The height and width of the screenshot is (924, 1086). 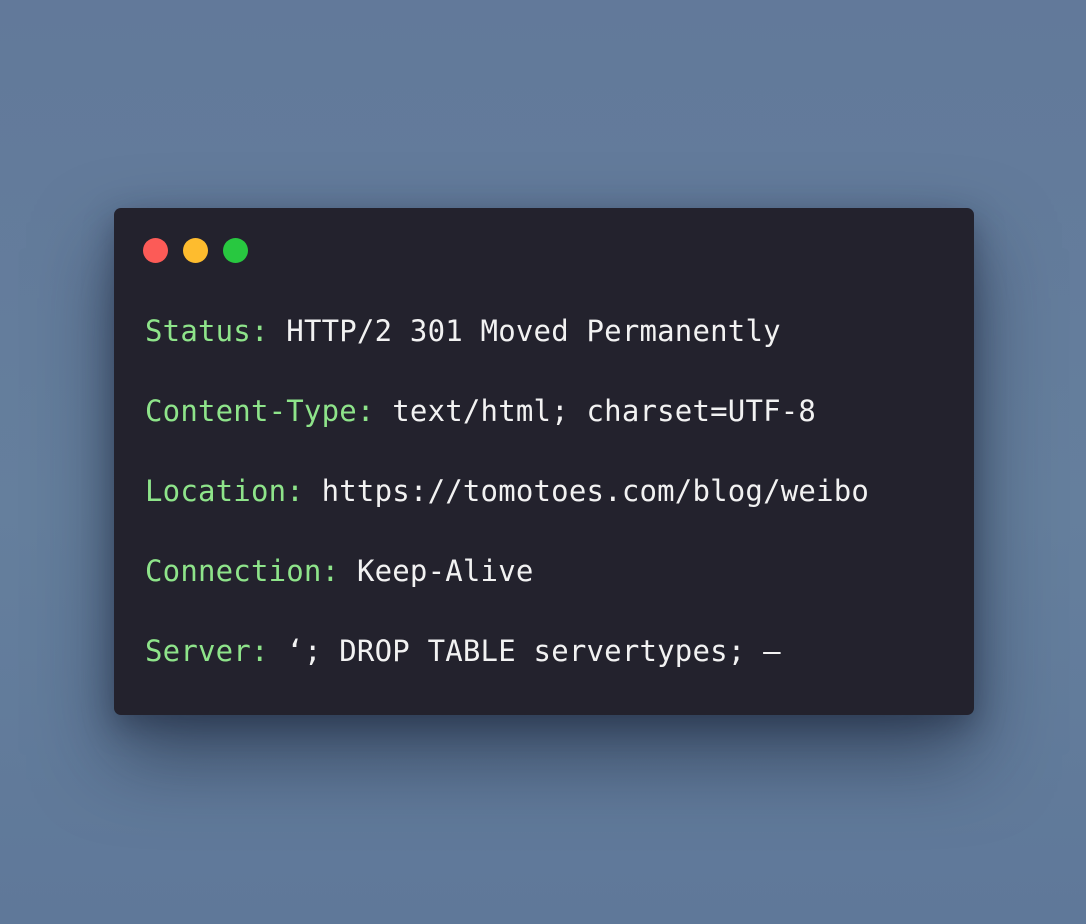 I want to click on header-line-content-type: Content-Type: text/html; charset=UTF-8, so click(x=549, y=428).